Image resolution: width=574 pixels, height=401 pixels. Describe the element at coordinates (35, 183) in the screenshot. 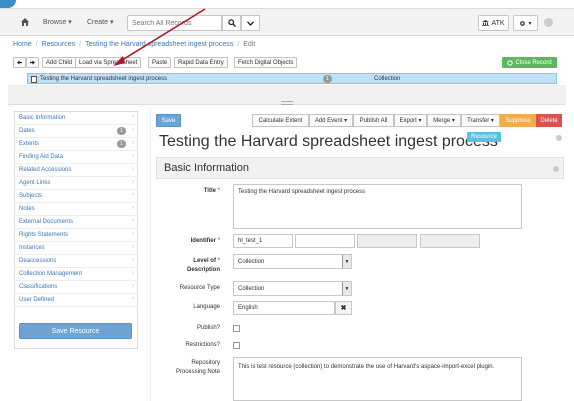

I see `sidebar-item-label: Agent Links` at that location.